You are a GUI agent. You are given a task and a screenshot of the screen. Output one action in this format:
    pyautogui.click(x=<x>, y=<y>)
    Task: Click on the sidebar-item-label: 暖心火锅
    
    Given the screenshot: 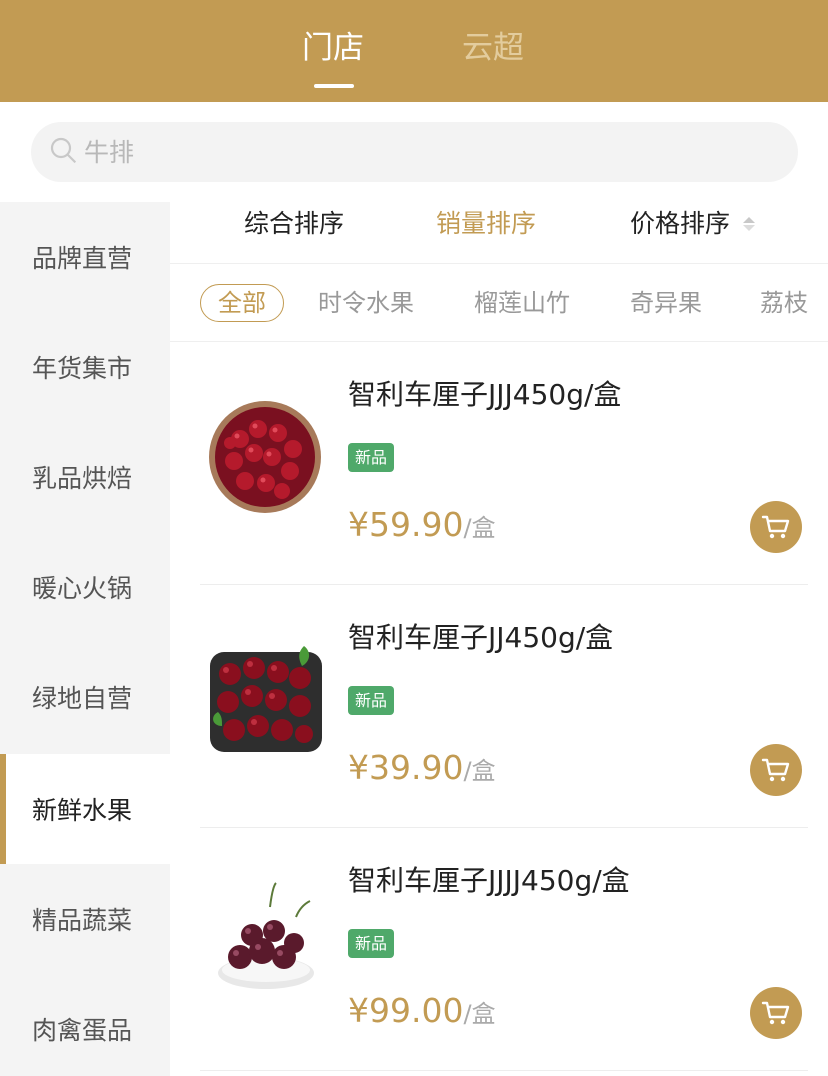 What is the action you would take?
    pyautogui.click(x=82, y=588)
    